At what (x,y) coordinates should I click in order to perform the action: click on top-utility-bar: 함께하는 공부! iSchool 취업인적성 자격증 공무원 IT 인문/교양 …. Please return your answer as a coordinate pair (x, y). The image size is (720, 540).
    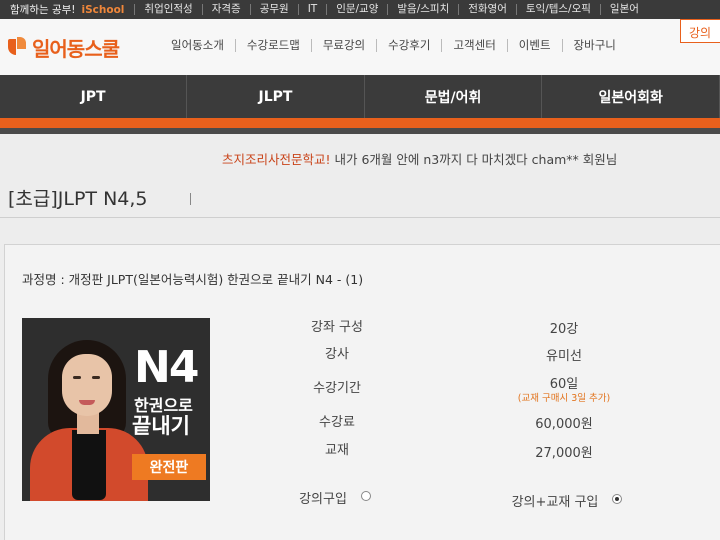
    Looking at the image, I should click on (360, 9).